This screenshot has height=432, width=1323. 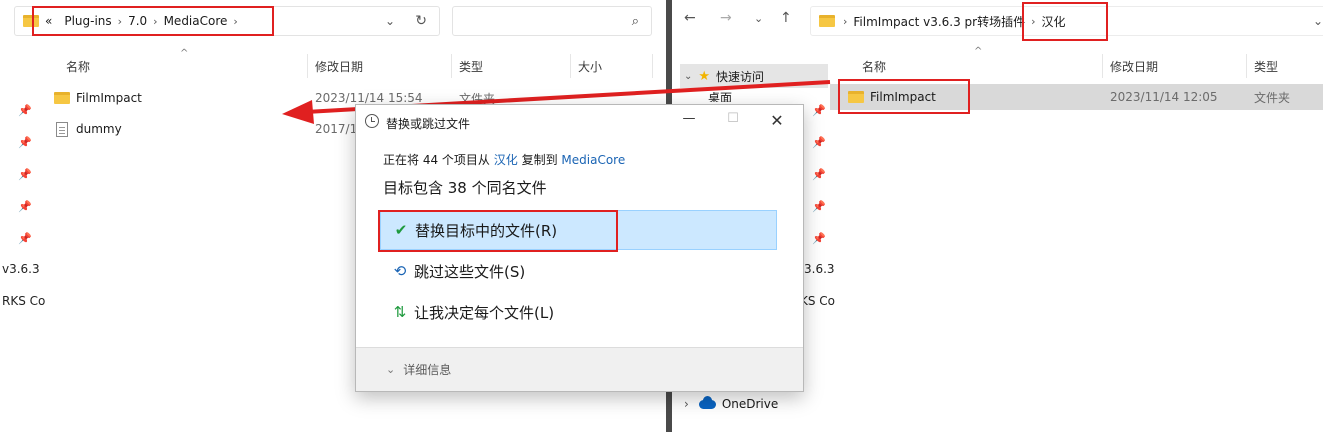 I want to click on decide-icon: ⇅, so click(x=400, y=312).